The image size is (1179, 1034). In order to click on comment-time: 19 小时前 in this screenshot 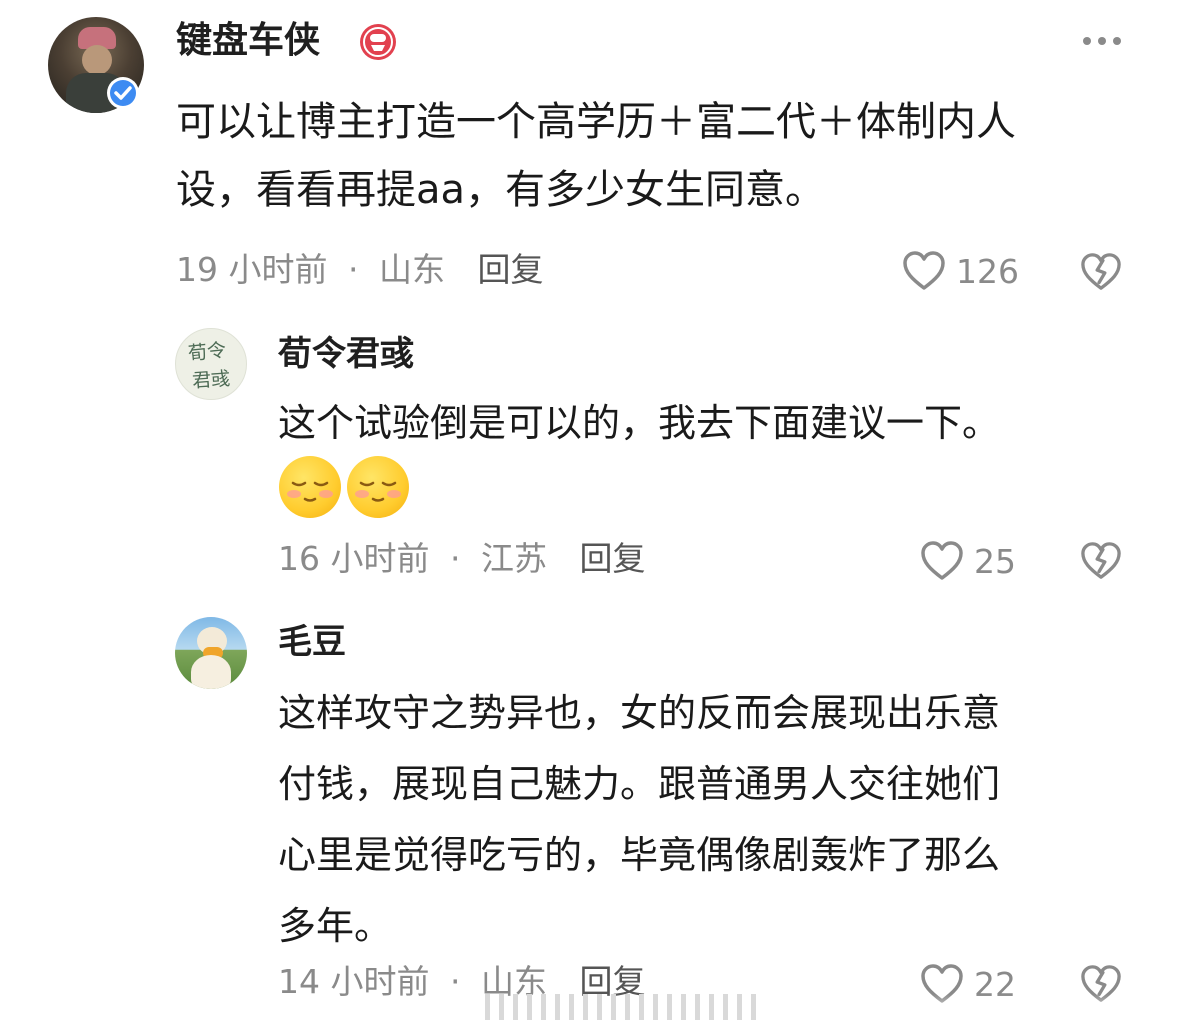, I will do `click(252, 269)`.